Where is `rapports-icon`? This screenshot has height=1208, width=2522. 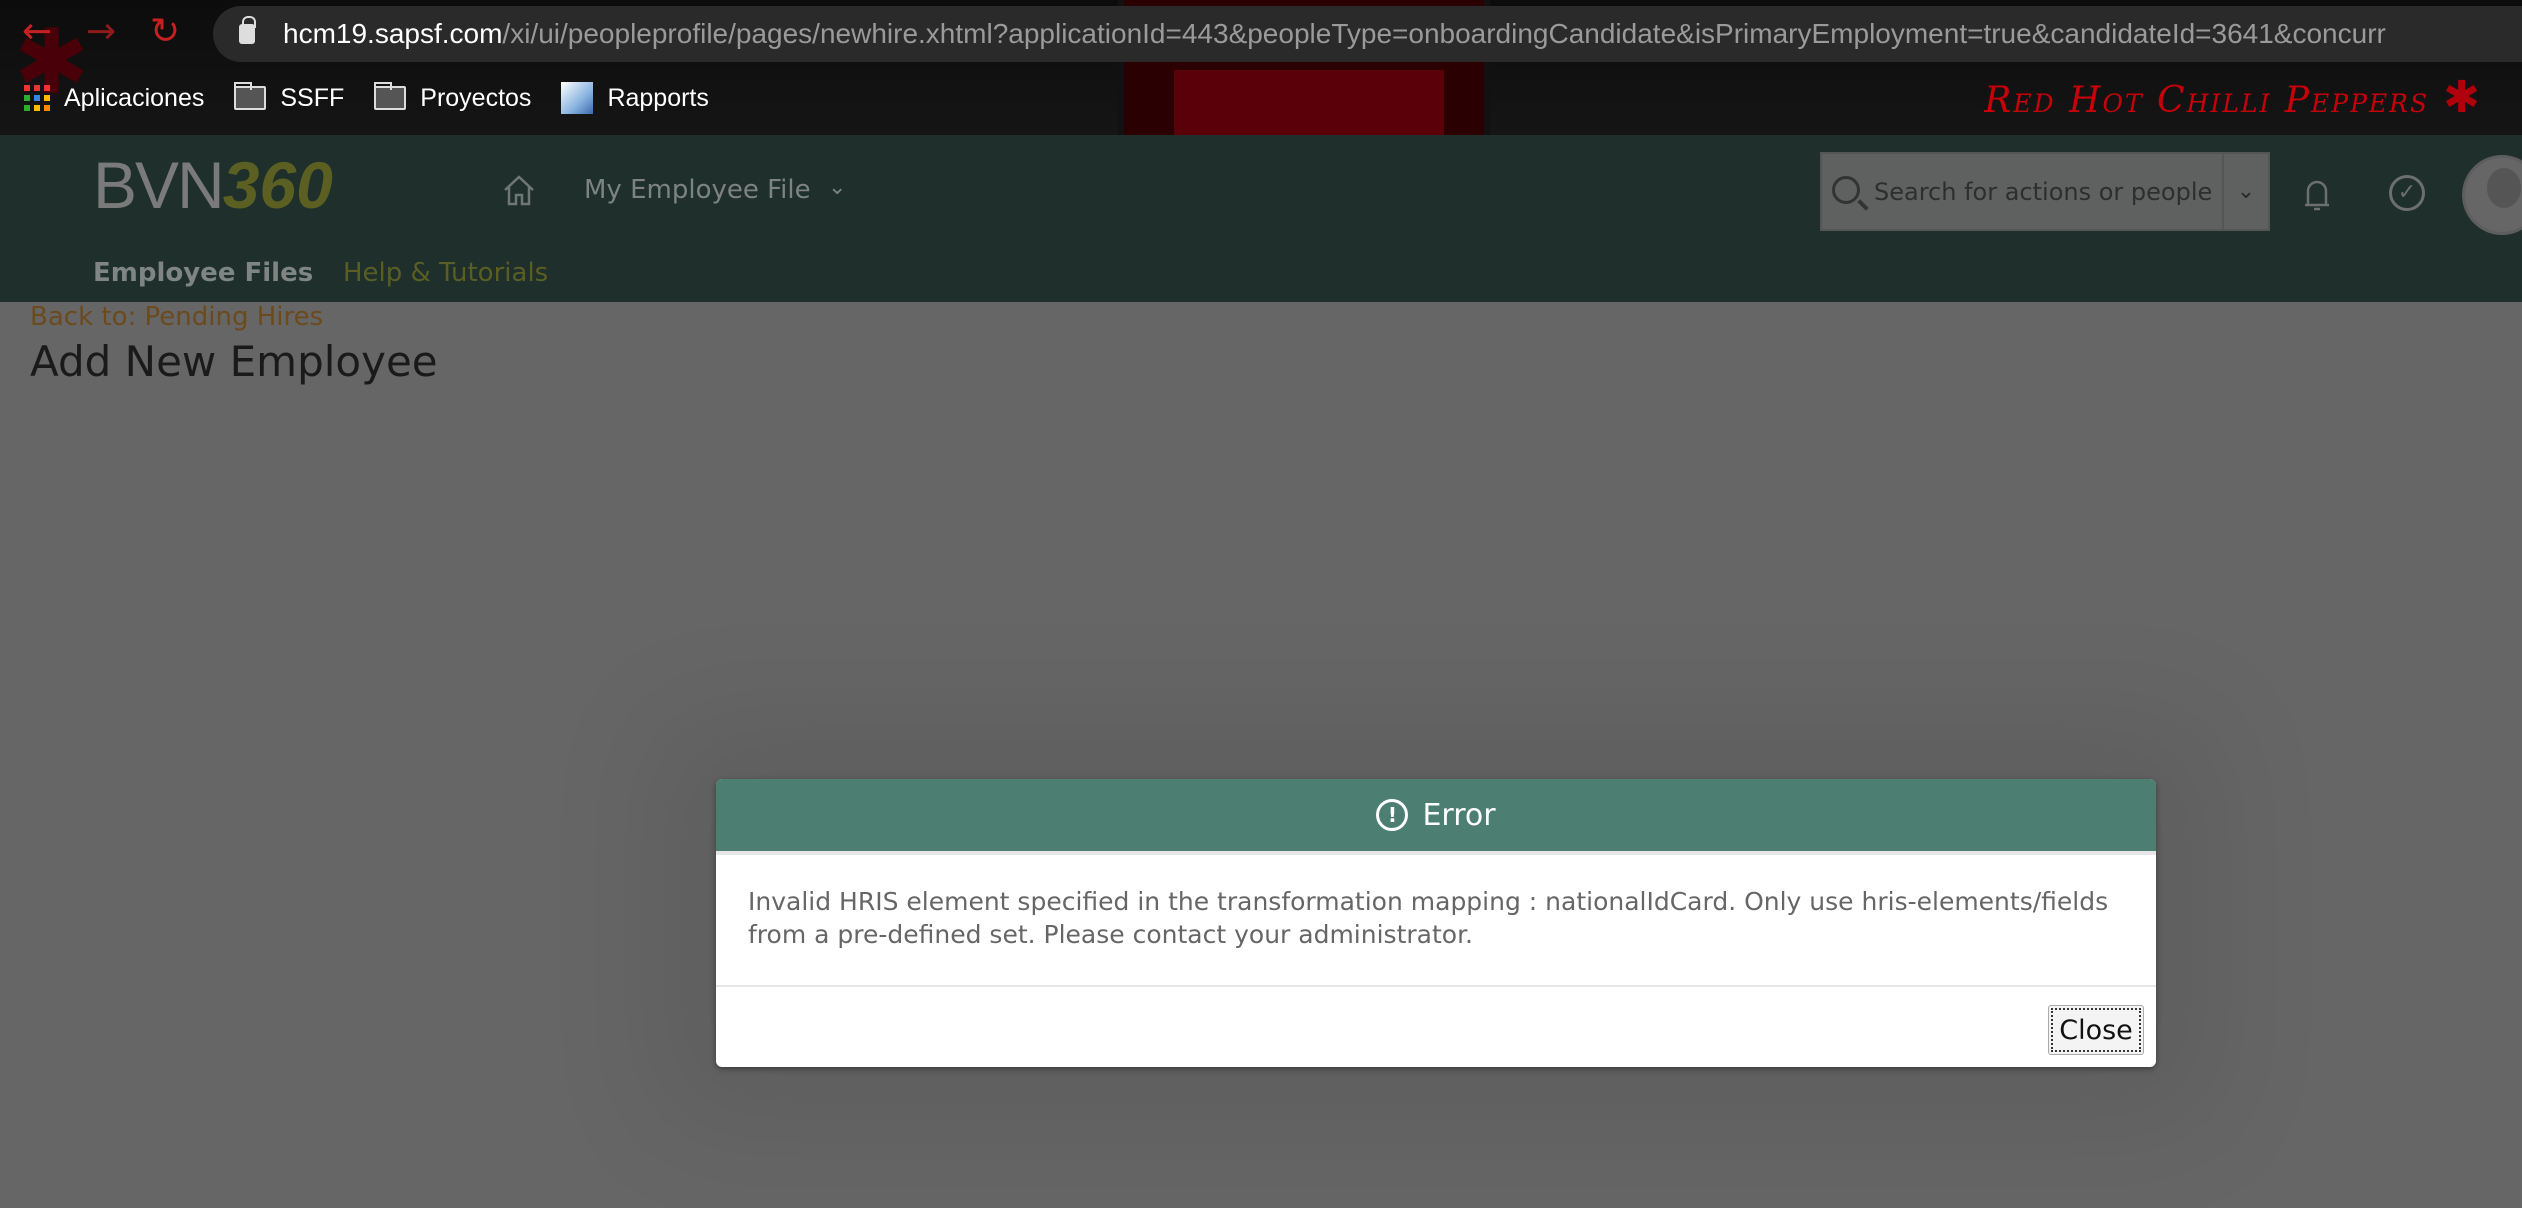 rapports-icon is located at coordinates (577, 98).